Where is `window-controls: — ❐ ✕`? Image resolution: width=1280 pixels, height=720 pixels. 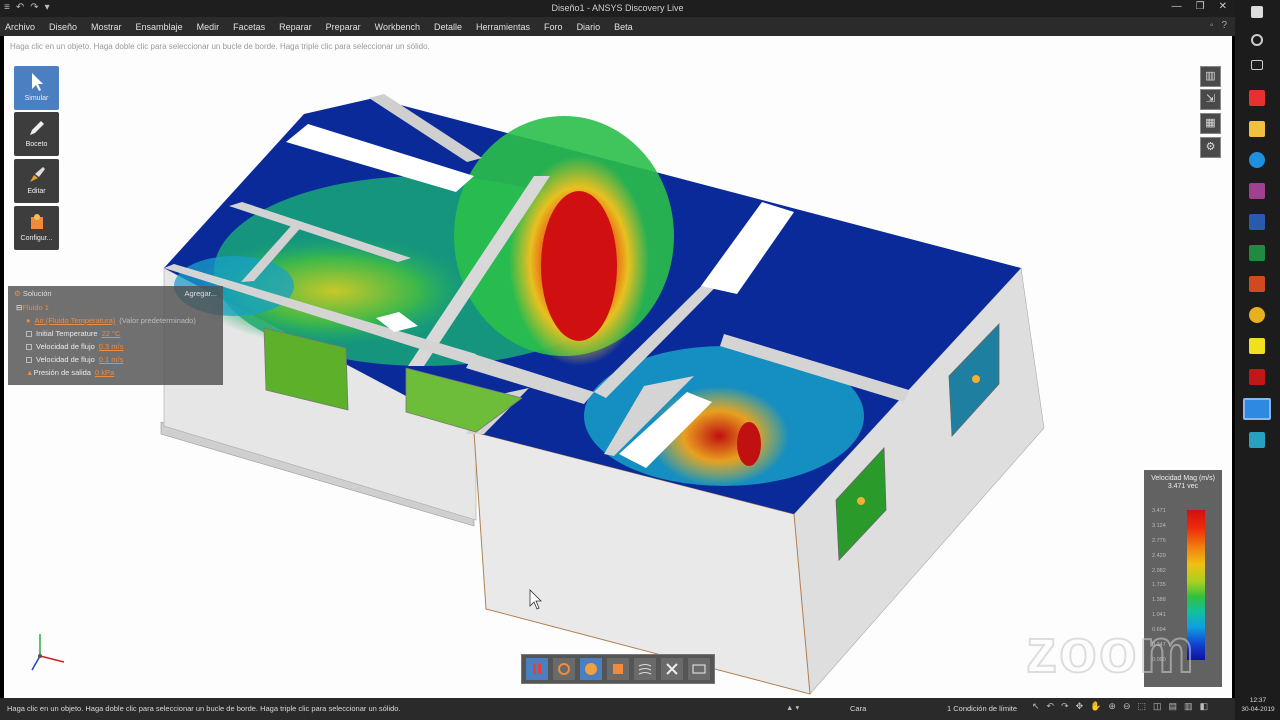 window-controls: — ❐ ✕ is located at coordinates (1199, 6).